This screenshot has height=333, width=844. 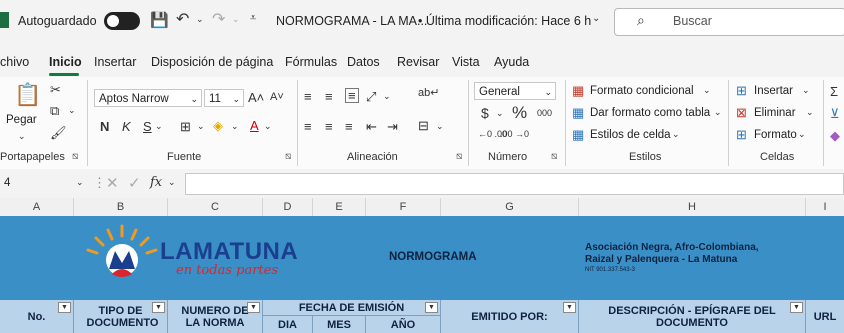 I want to click on percent-button: %, so click(x=519, y=112).